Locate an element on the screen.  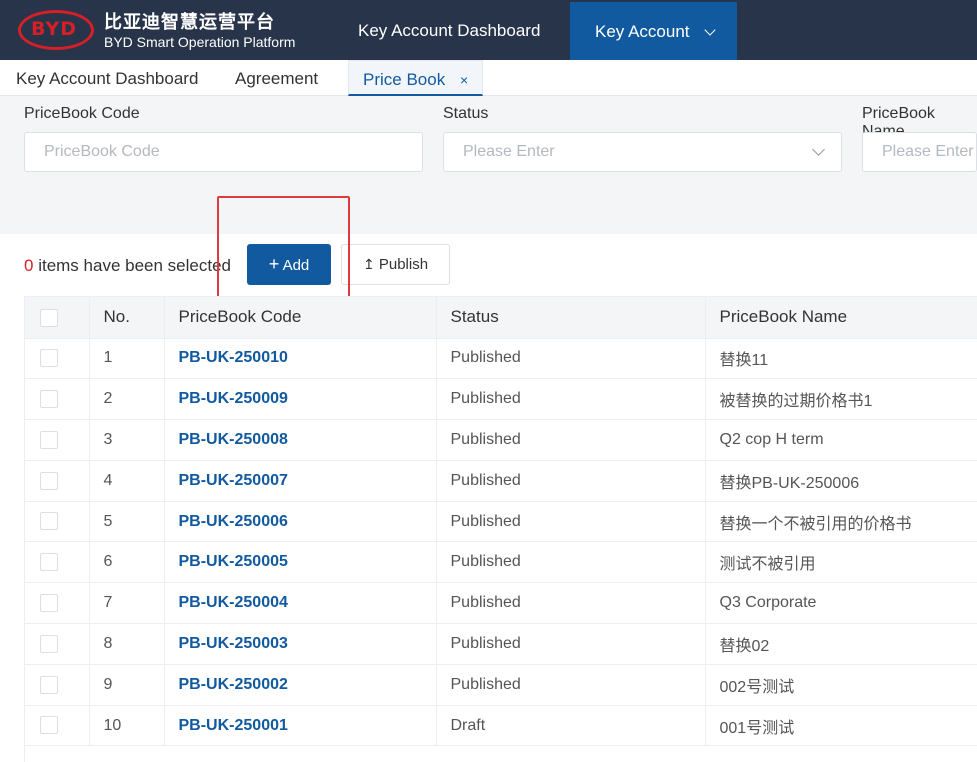
table-row: 7 PB-UK-250004 Published Q3 Corporate is located at coordinates (501, 603).